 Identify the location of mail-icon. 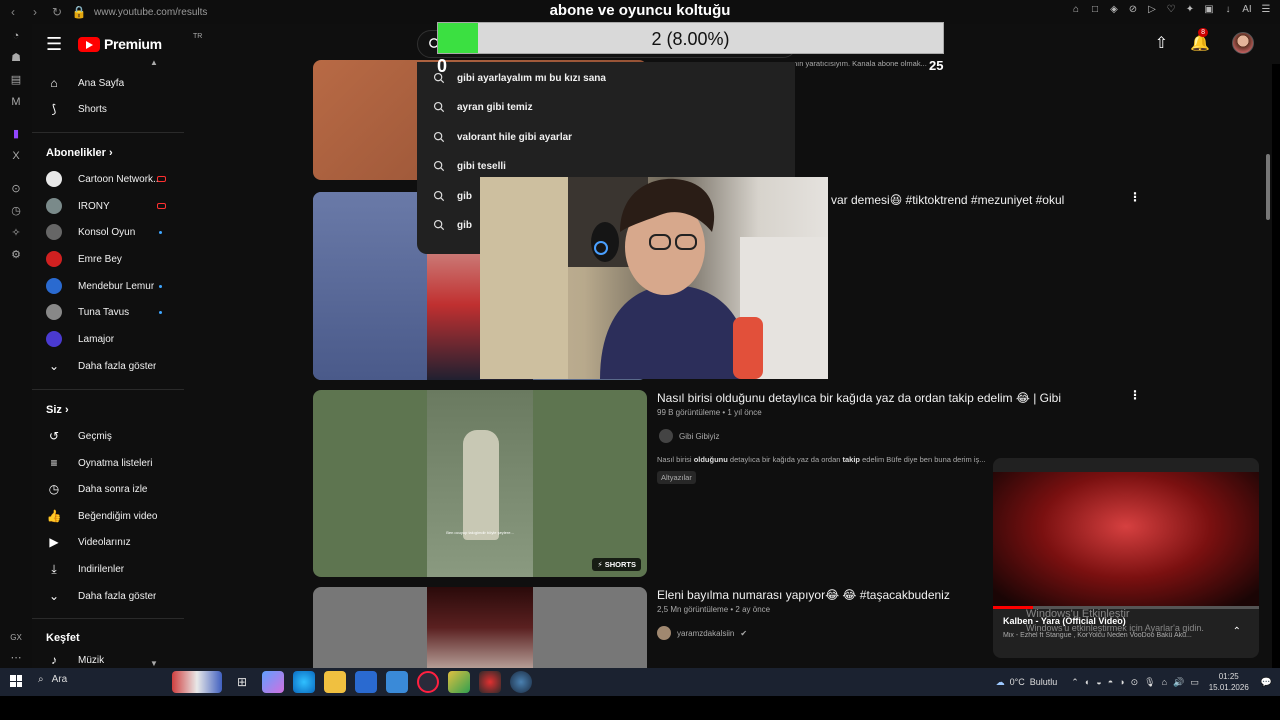
(397, 682).